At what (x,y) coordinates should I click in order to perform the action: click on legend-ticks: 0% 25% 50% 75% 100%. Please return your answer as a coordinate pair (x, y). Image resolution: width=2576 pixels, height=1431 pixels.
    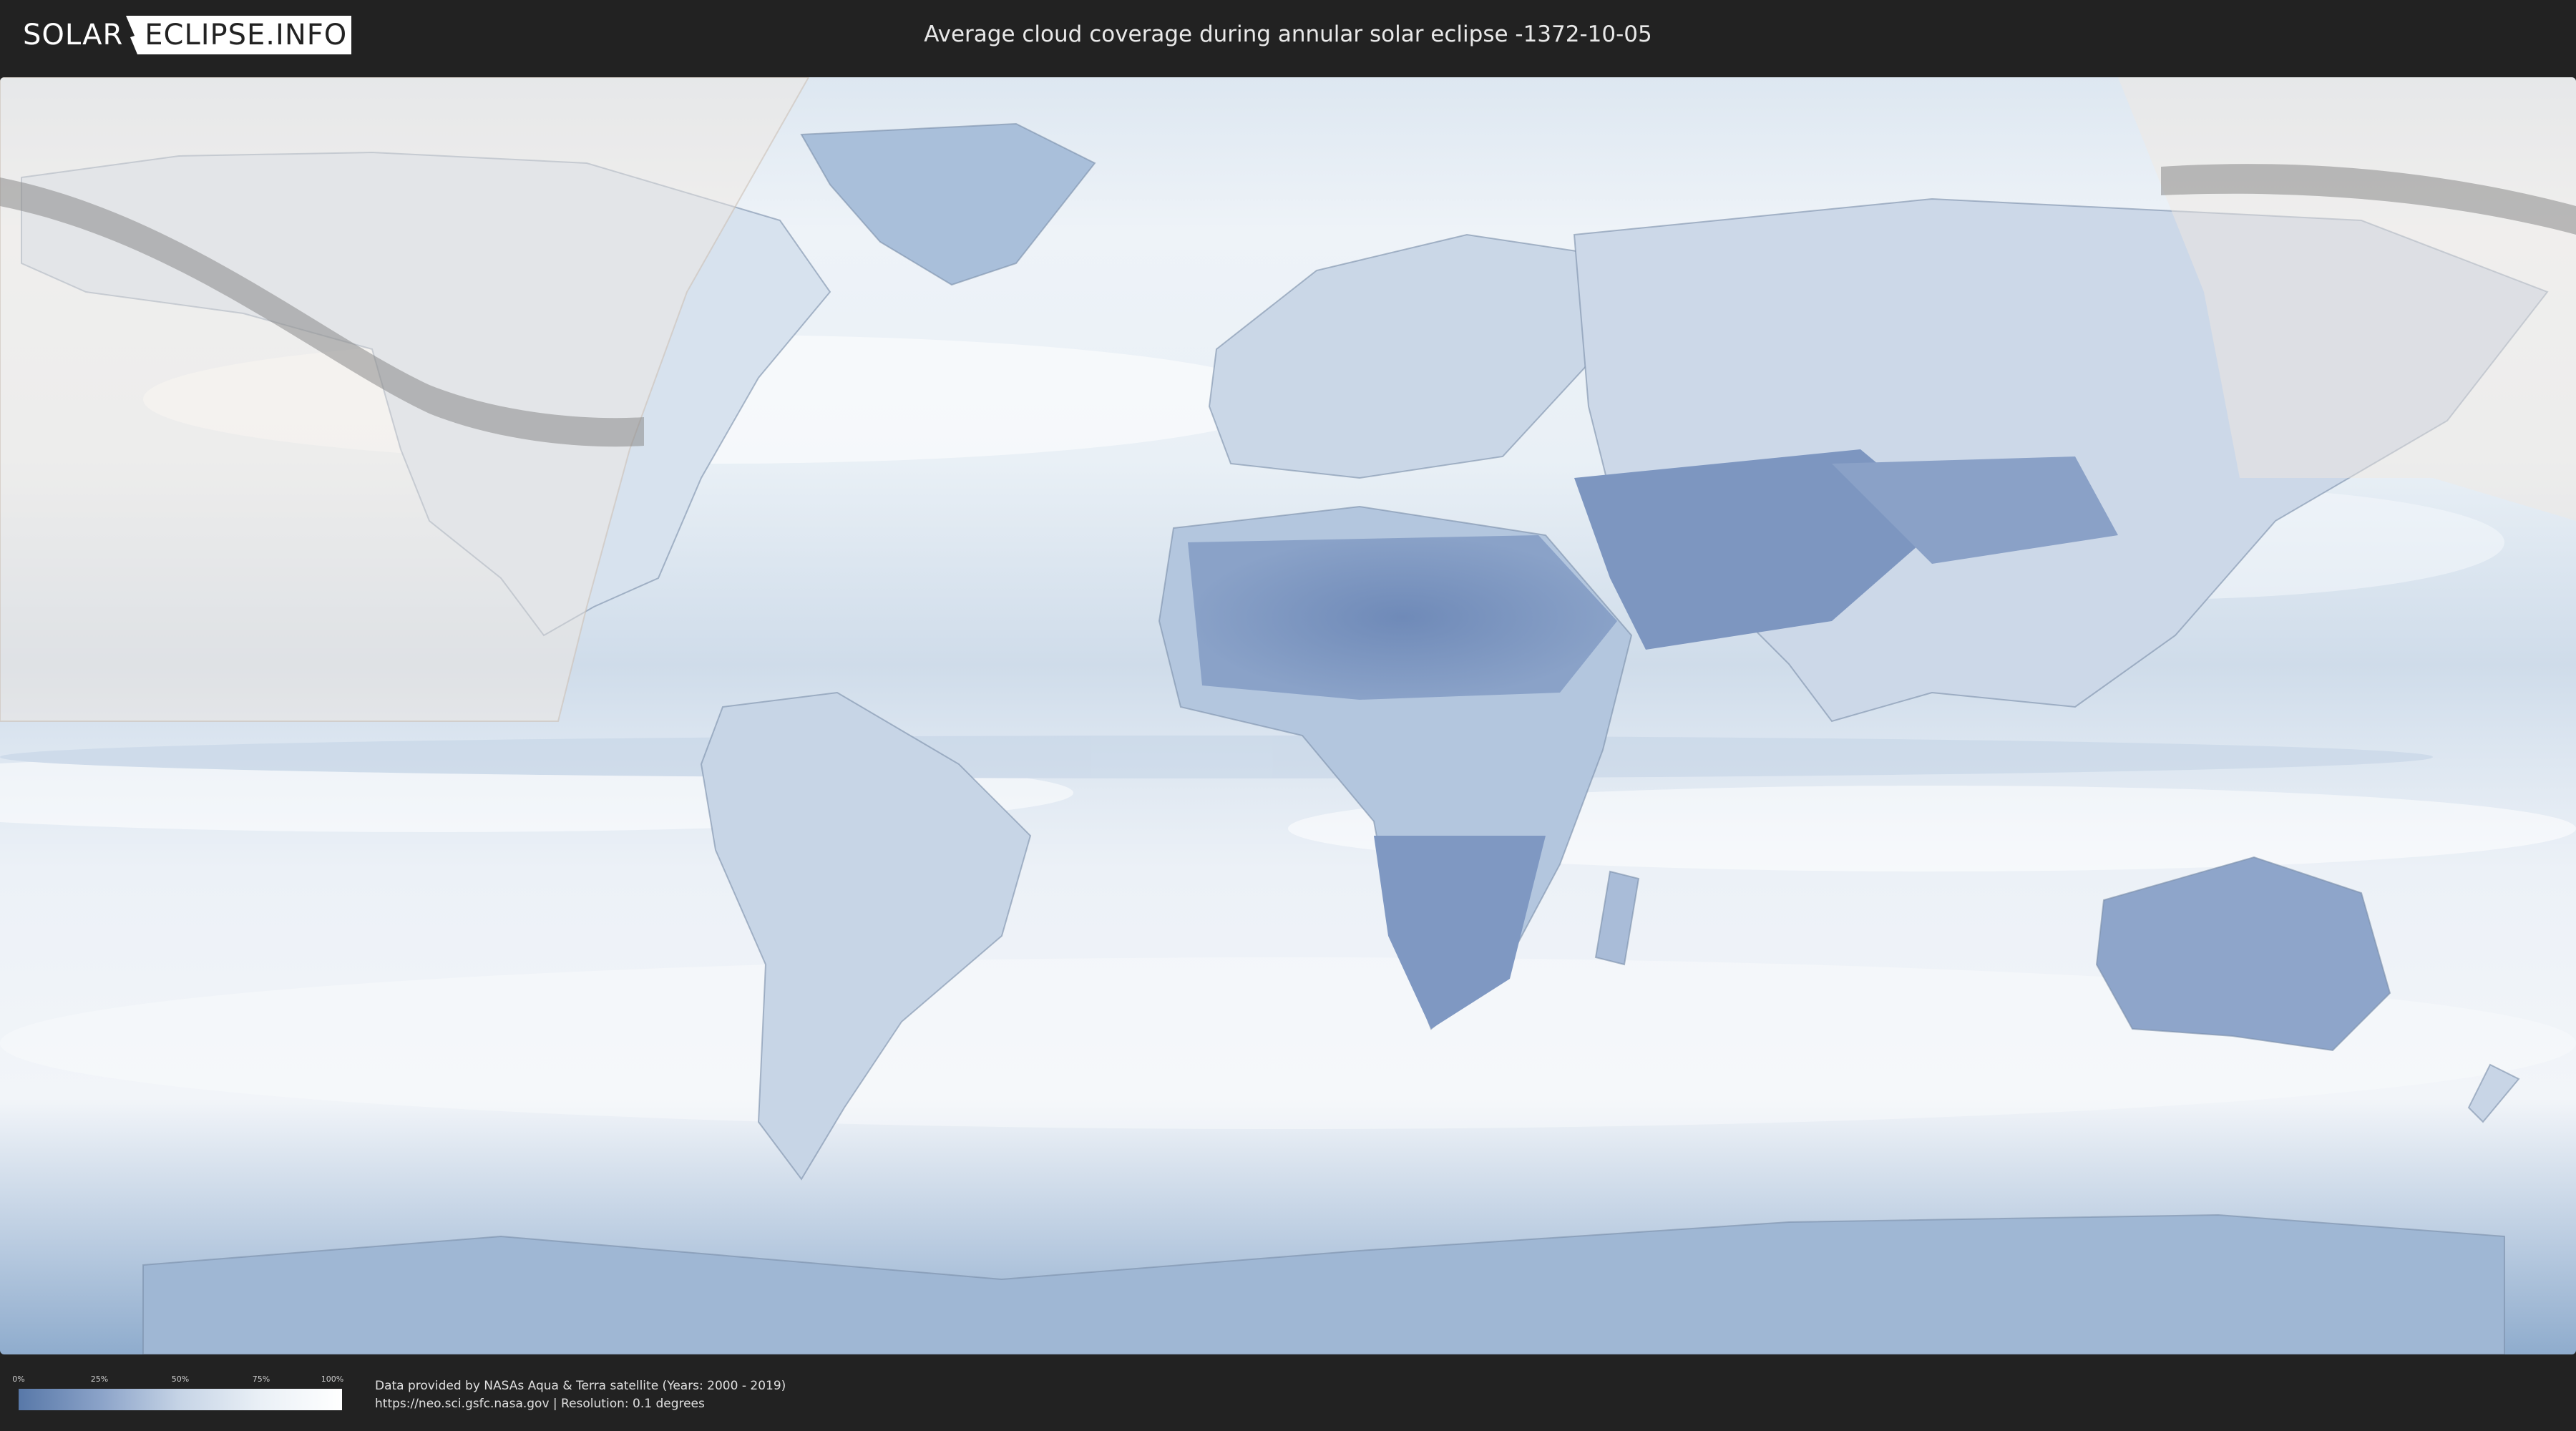
    Looking at the image, I should click on (178, 1380).